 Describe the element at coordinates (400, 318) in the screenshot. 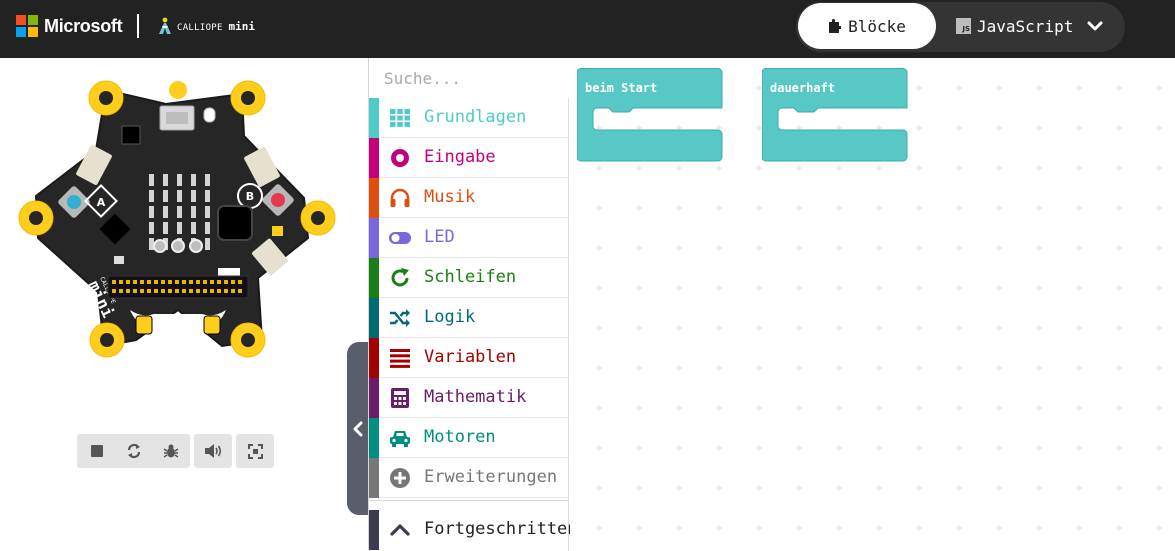

I see `shuffle-icon` at that location.